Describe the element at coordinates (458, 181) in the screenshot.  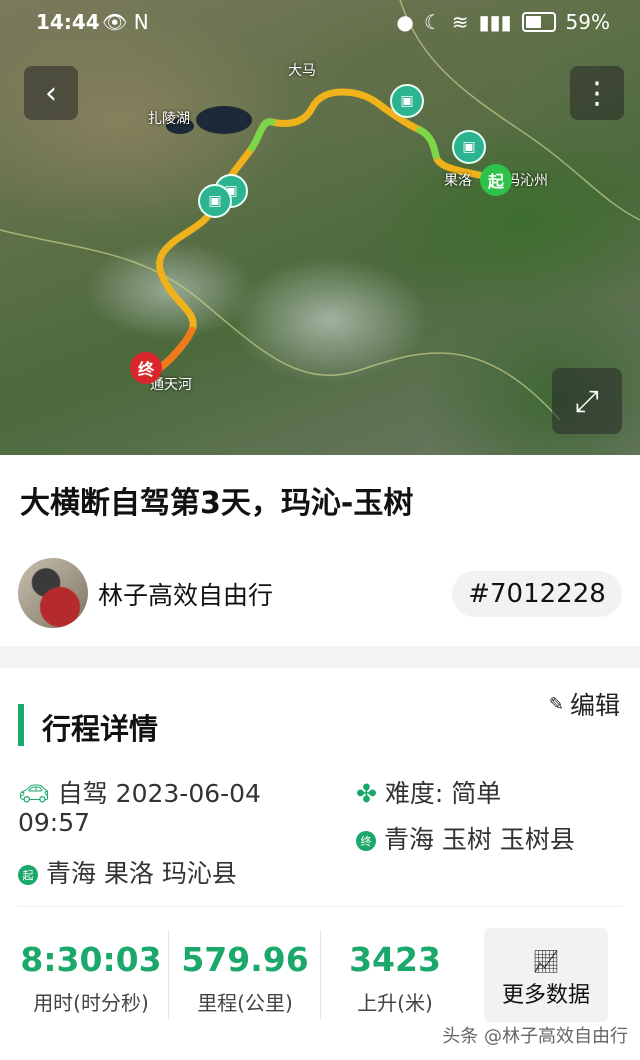
I see `map-label-start: 果洛` at that location.